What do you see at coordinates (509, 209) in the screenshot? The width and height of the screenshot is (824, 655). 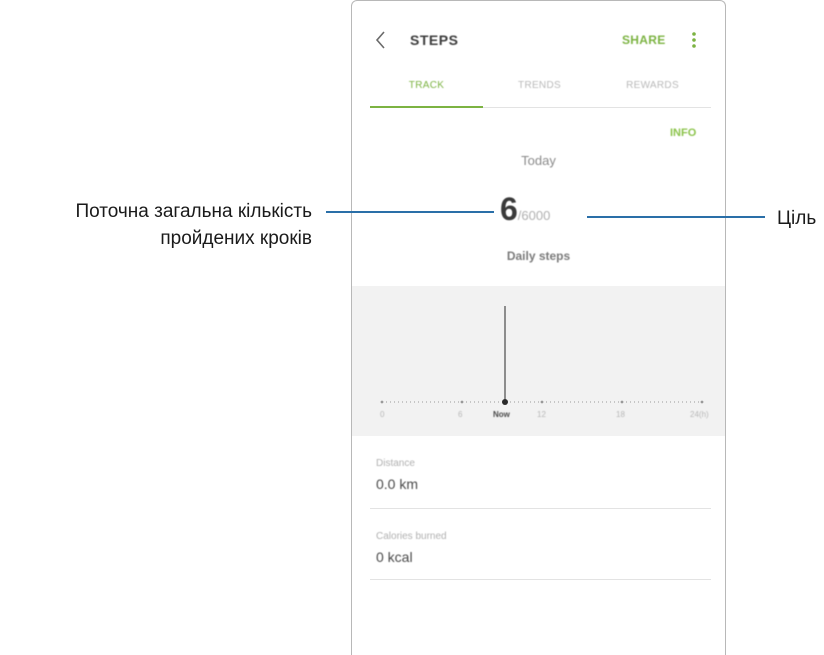 I see `steps-count: 6` at bounding box center [509, 209].